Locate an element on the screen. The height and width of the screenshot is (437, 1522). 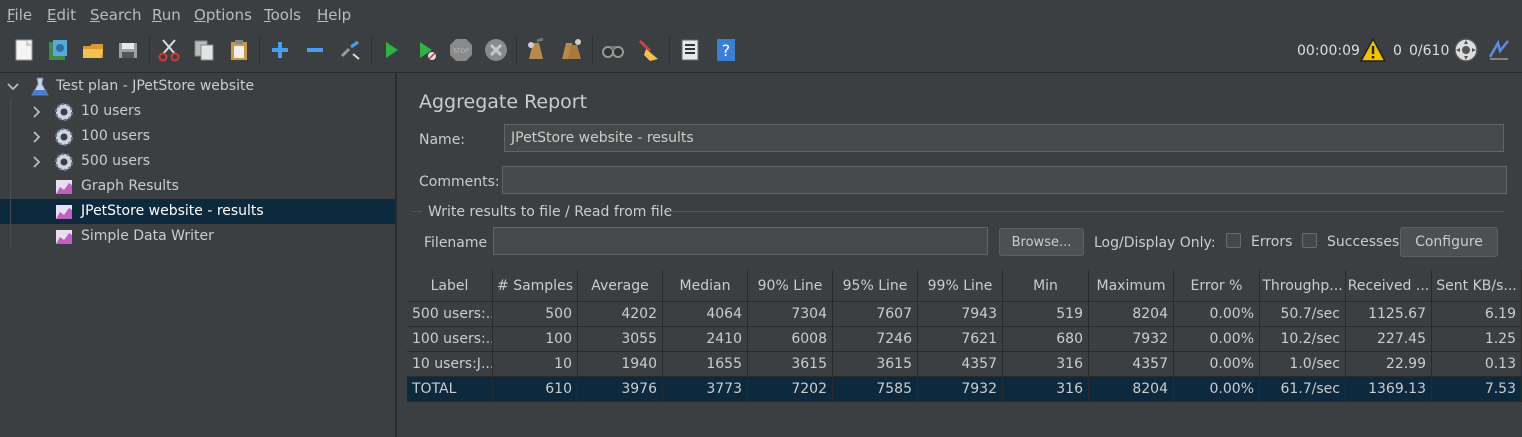
name-field: JPetStore website - results is located at coordinates (1004, 138).